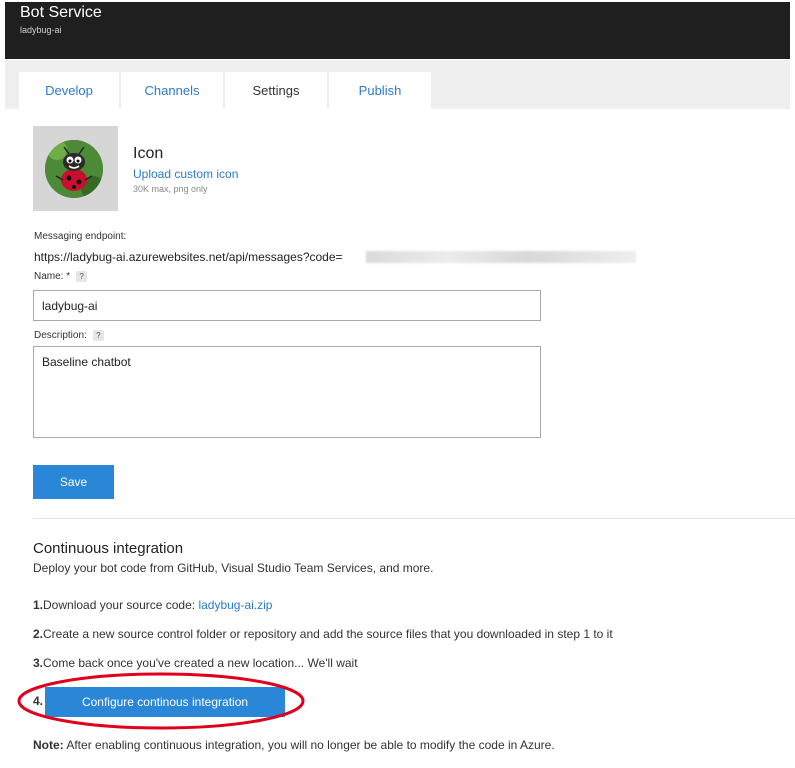 The width and height of the screenshot is (795, 768). What do you see at coordinates (185, 174) in the screenshot?
I see `upload-custom-icon-link: Upload custom icon` at bounding box center [185, 174].